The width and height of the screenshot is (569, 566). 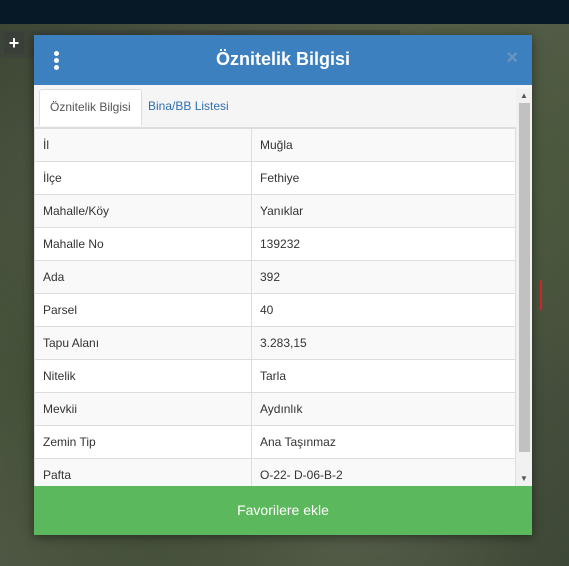 I want to click on table-row: Pafta O-22- D-06-B-2, so click(x=275, y=472).